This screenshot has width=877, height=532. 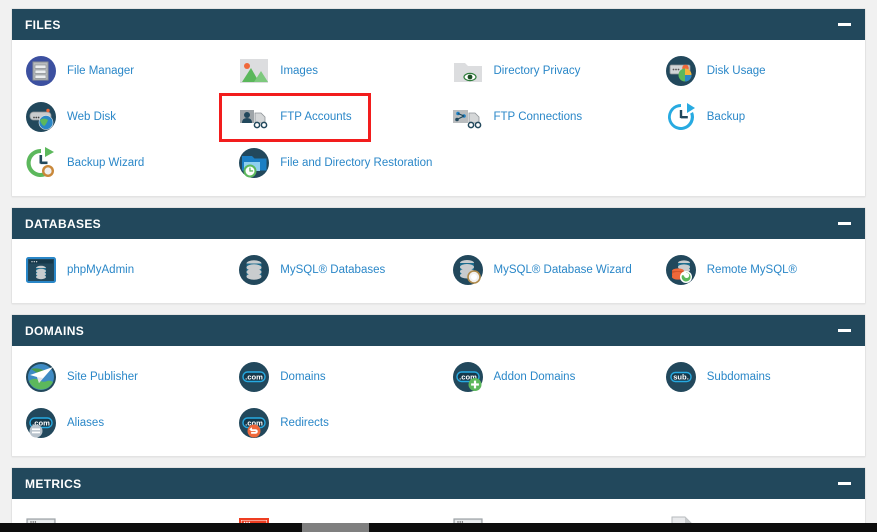 I want to click on app-item-label: File Manager, so click(x=101, y=71).